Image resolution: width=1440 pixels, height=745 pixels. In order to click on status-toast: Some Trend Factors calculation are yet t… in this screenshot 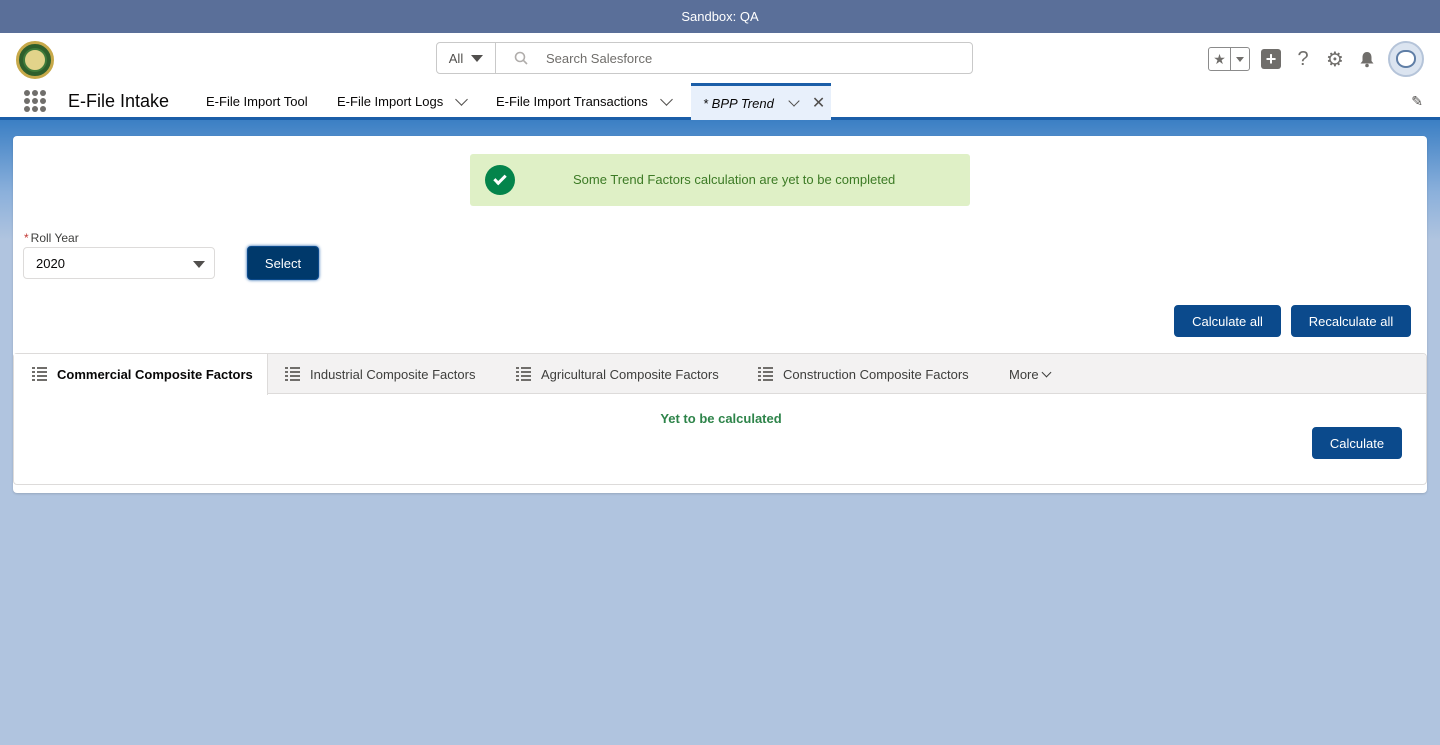, I will do `click(720, 180)`.